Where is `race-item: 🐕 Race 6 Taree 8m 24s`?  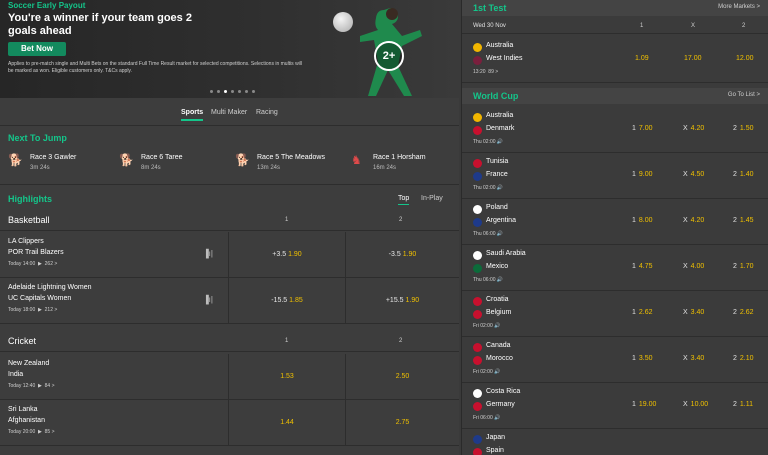
race-item: 🐕 Race 6 Taree 8m 24s is located at coordinates (169, 164).